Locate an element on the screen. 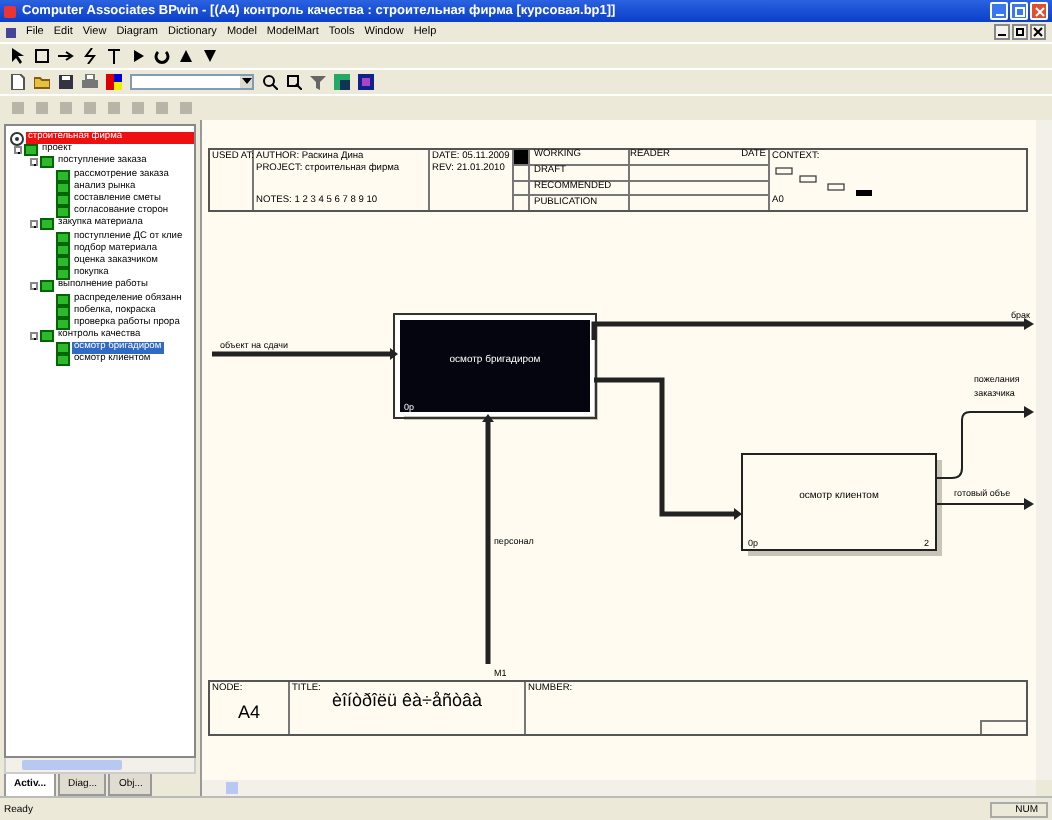  document-icon is located at coordinates (11, 32).